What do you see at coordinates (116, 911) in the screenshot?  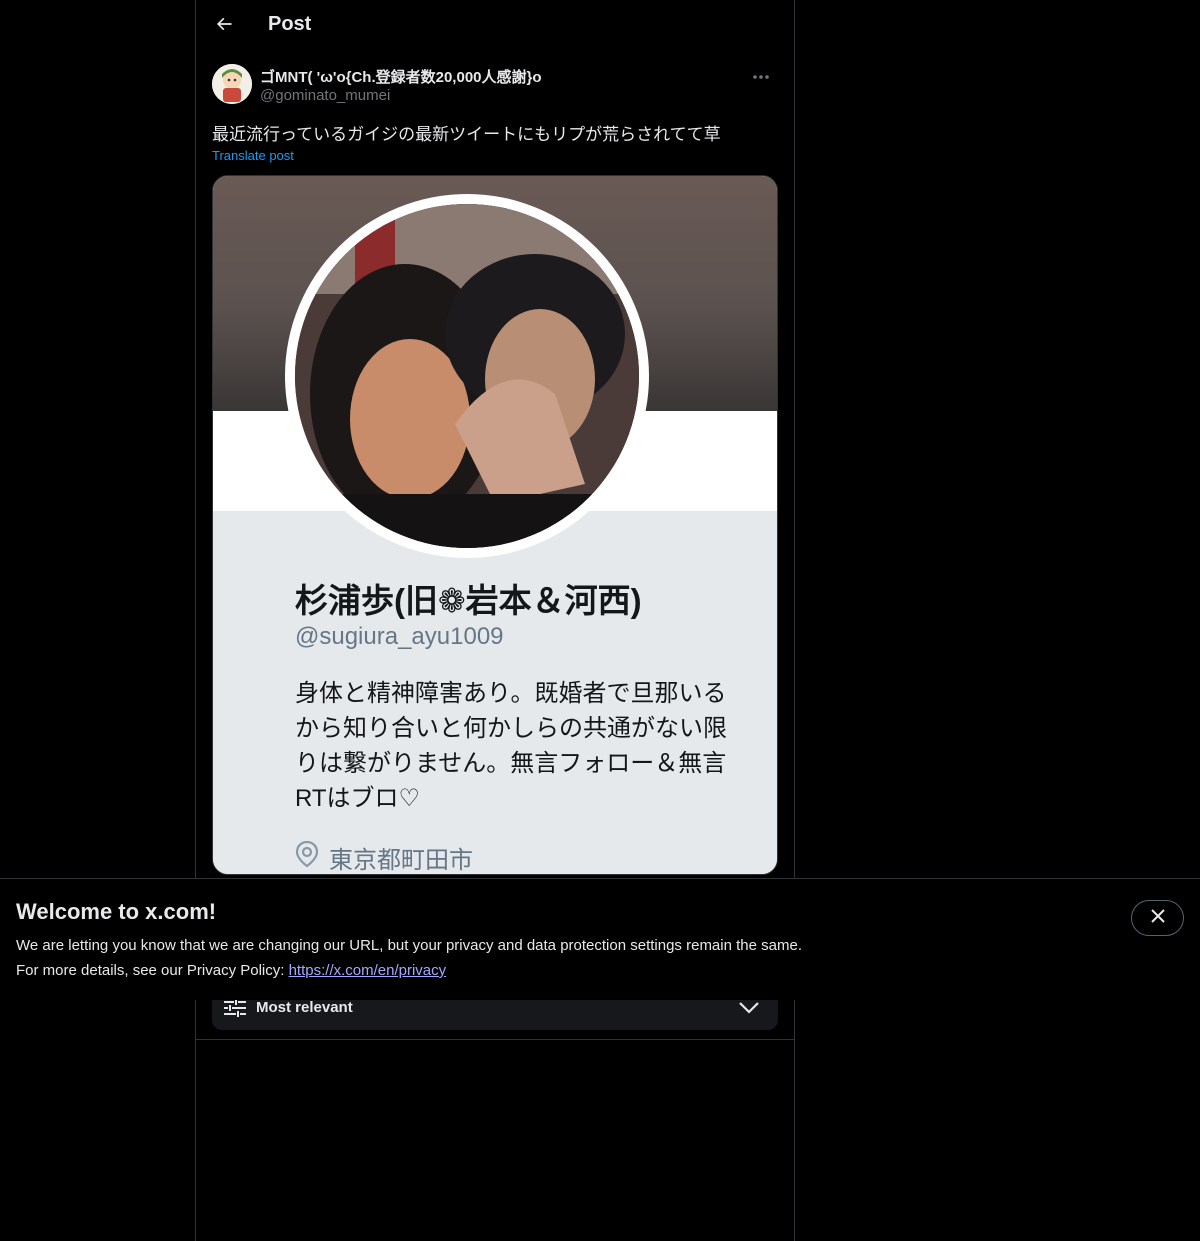 I see `banner-title: Welcome to x.com!` at bounding box center [116, 911].